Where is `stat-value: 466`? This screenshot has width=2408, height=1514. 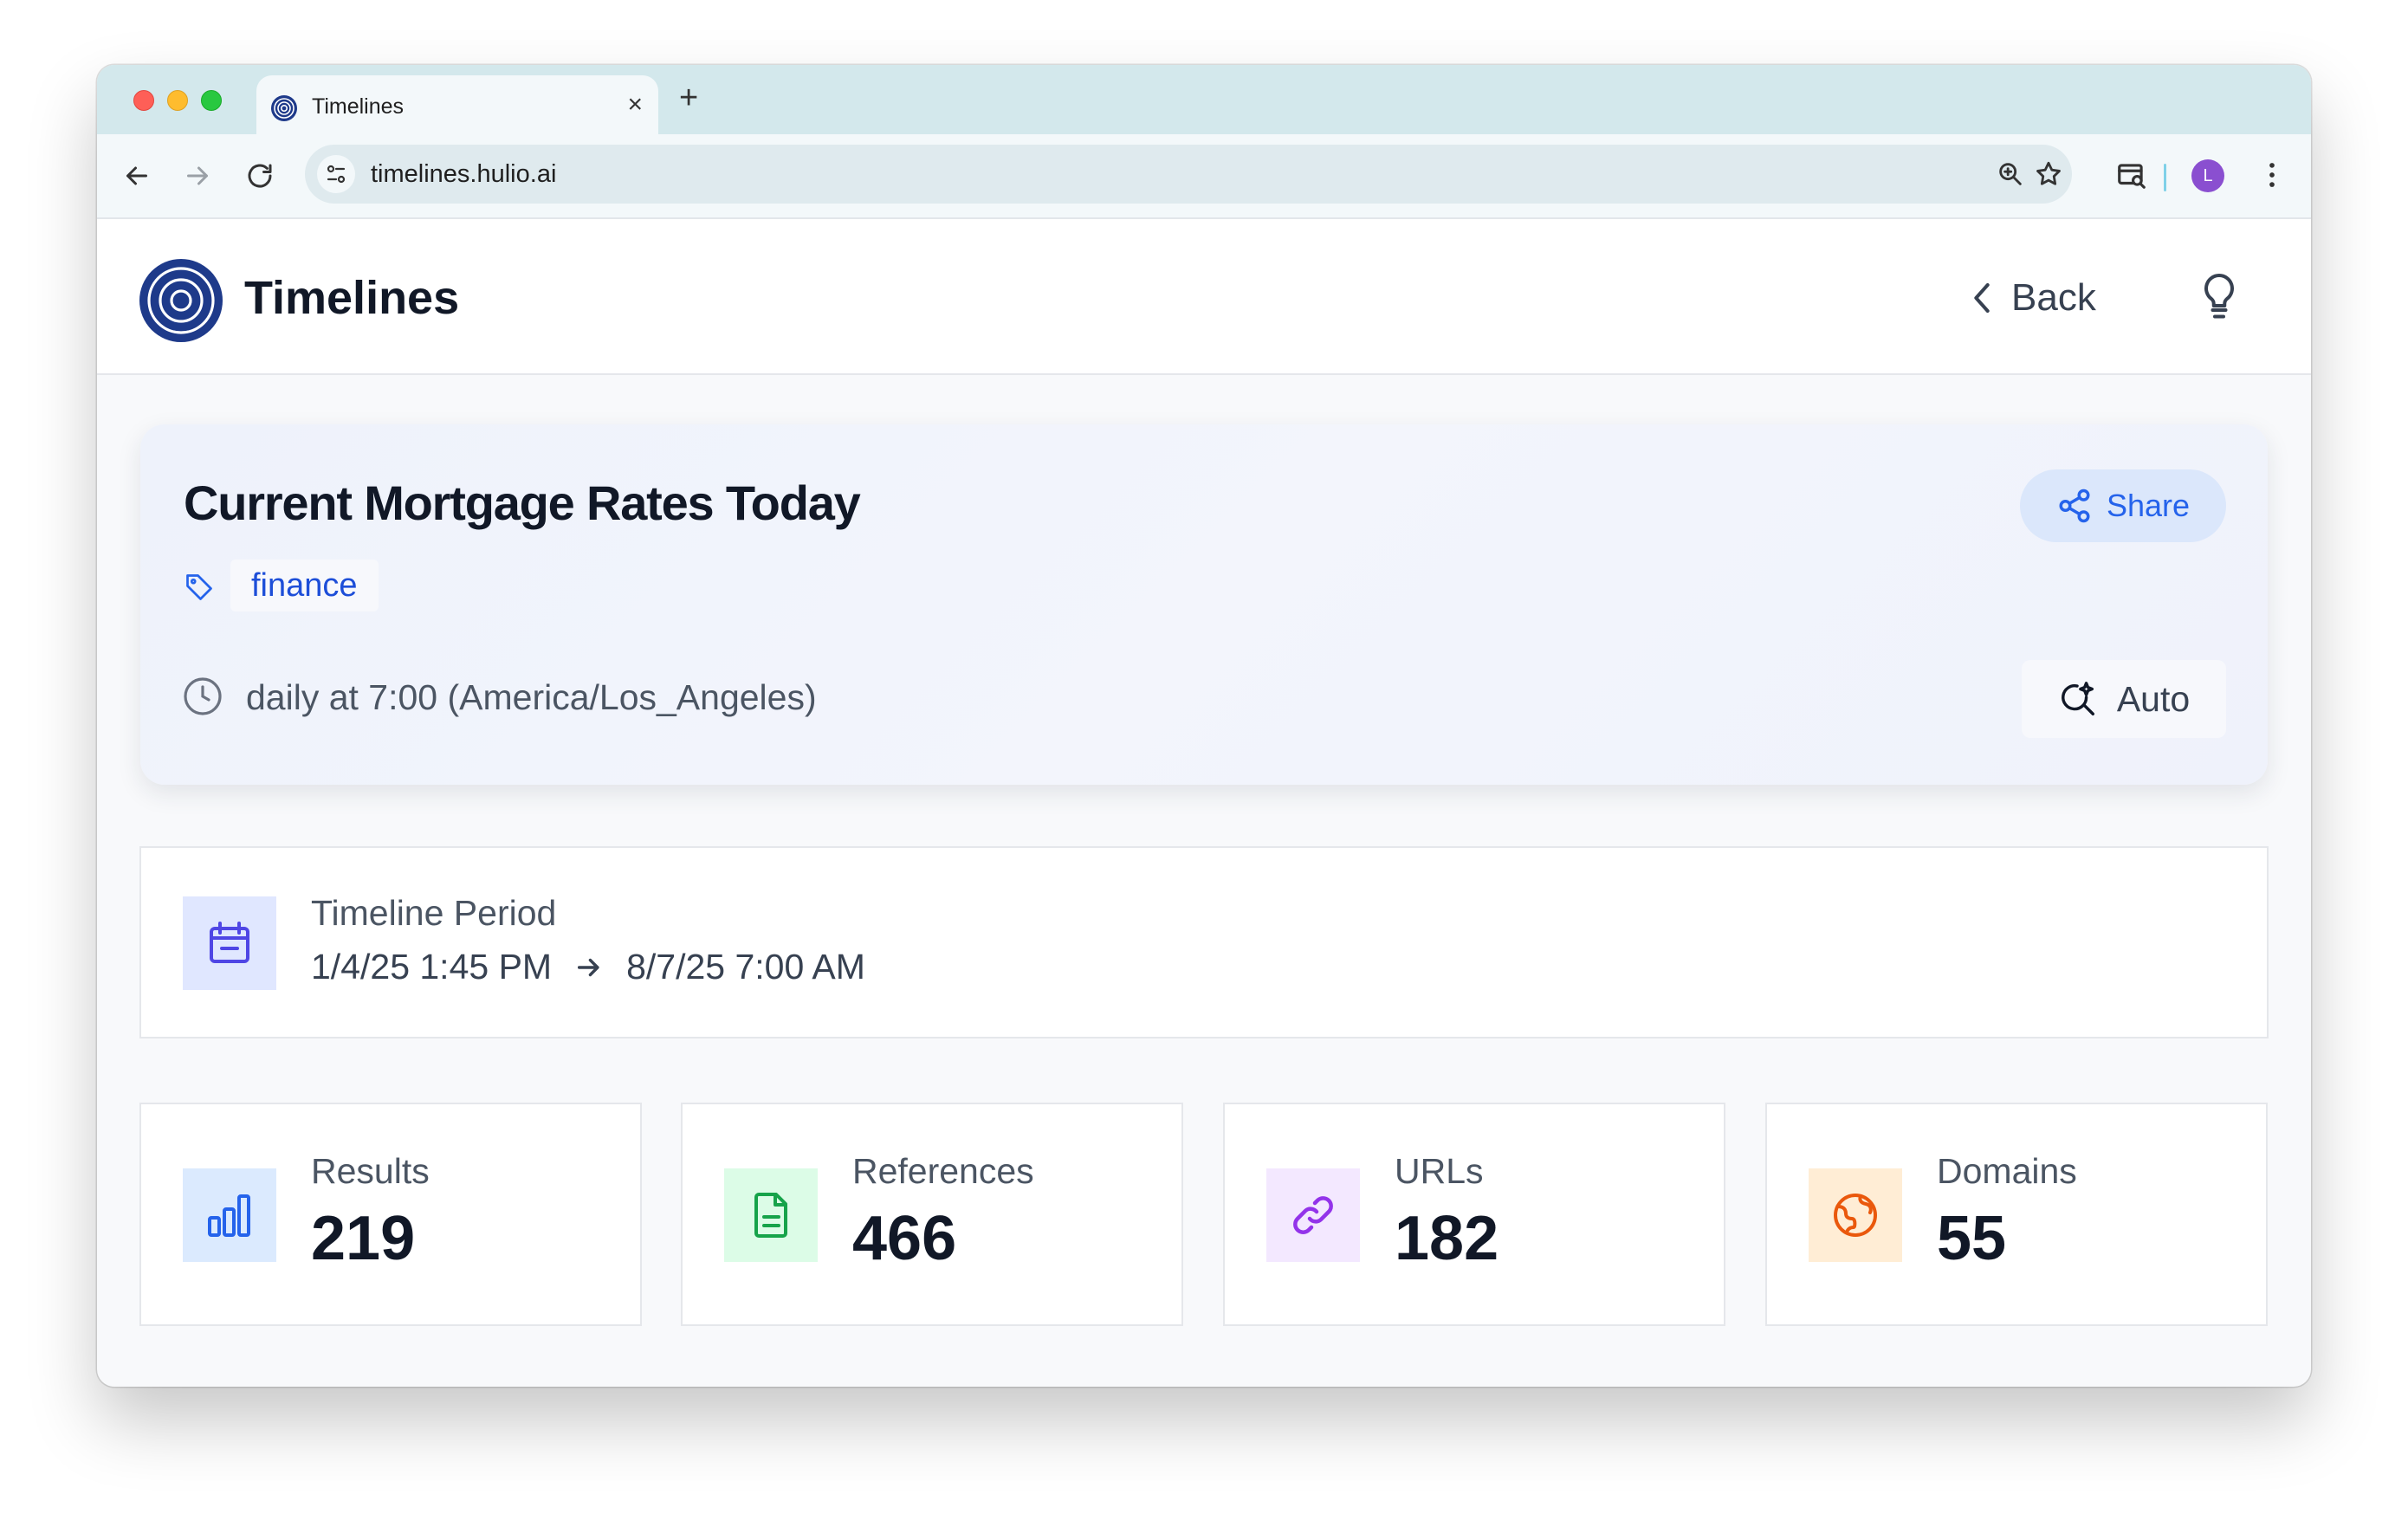
stat-value: 466 is located at coordinates (904, 1238).